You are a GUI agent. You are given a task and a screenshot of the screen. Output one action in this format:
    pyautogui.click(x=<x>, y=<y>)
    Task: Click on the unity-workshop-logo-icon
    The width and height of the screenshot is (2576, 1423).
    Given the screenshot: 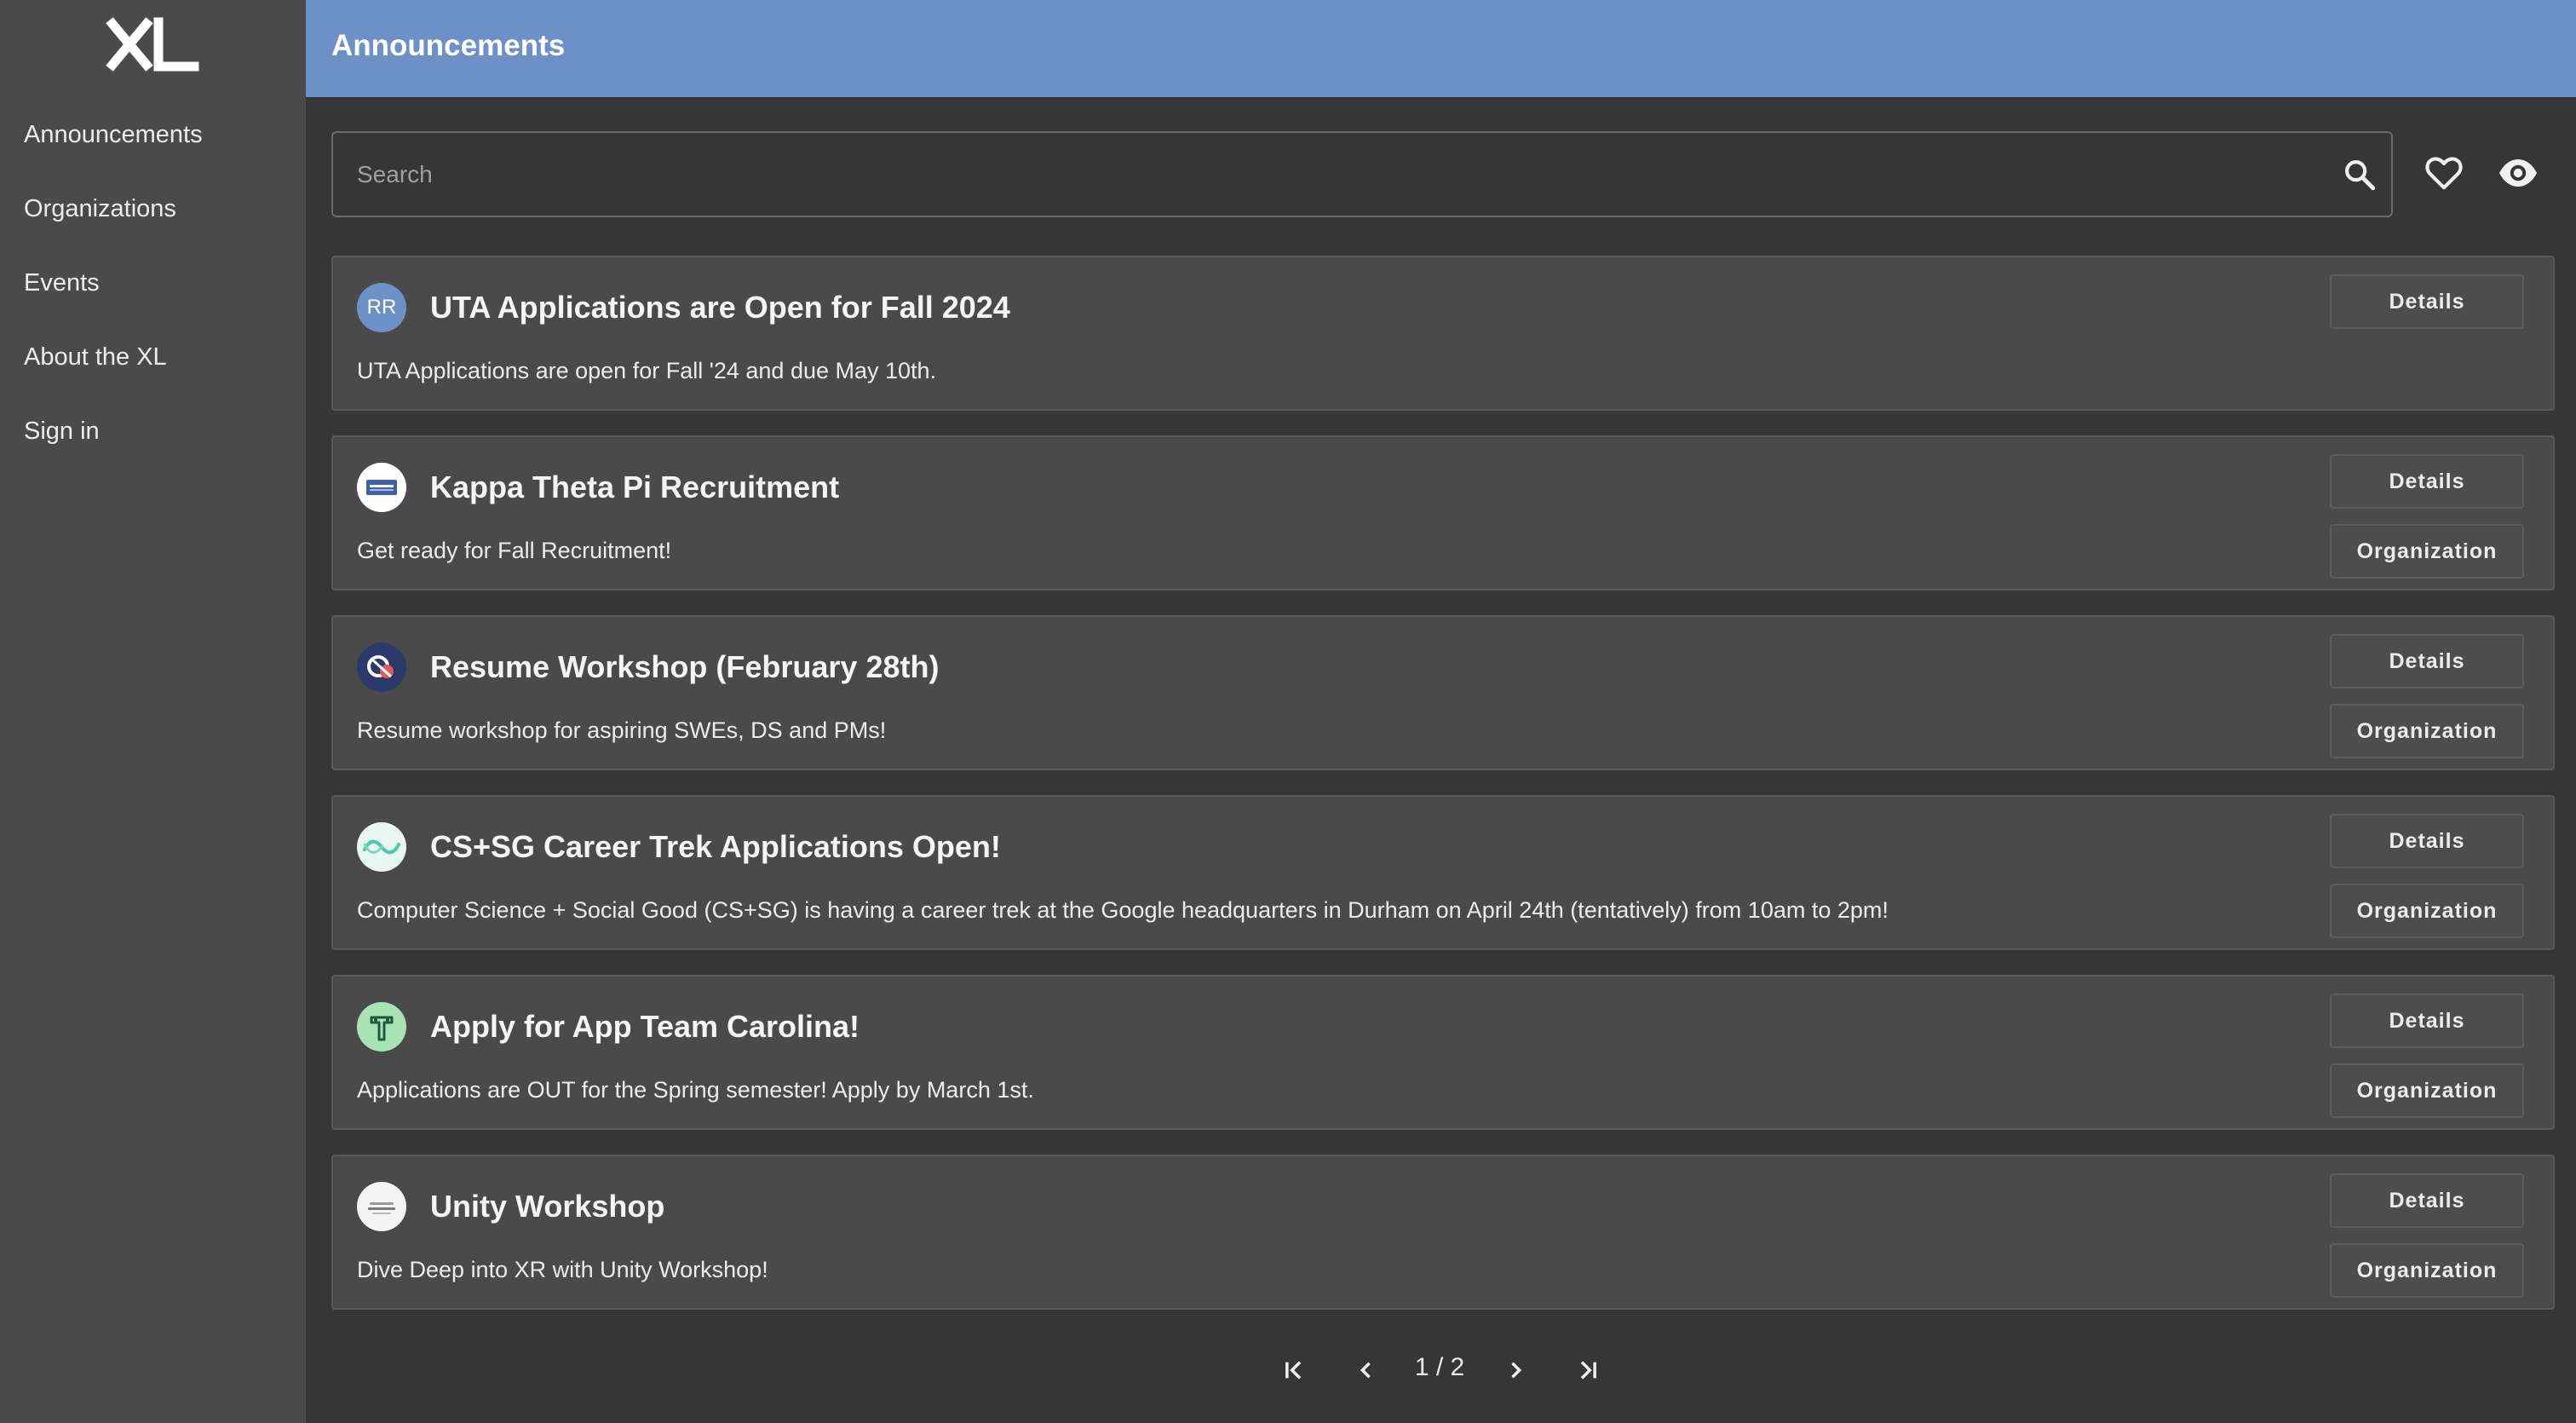 What is the action you would take?
    pyautogui.click(x=382, y=1208)
    